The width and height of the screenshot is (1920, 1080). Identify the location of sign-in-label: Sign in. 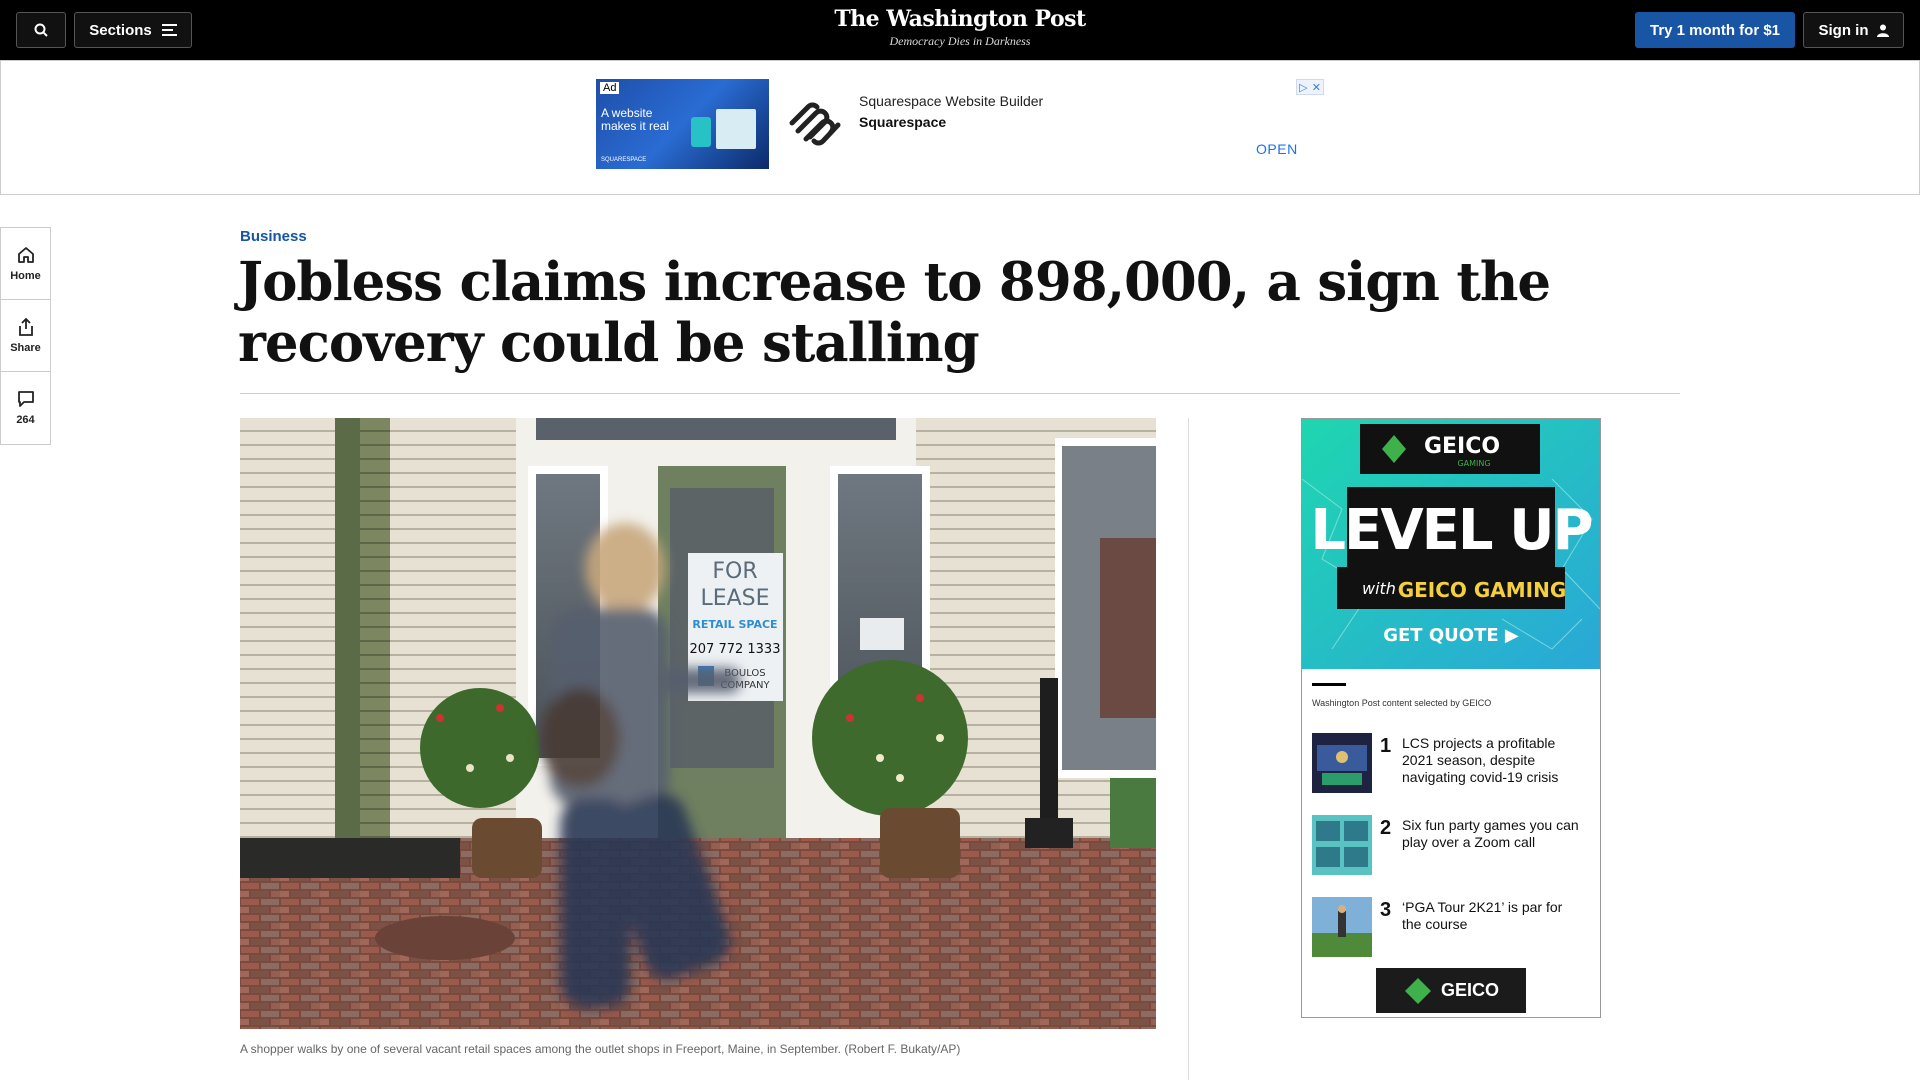
(1843, 30).